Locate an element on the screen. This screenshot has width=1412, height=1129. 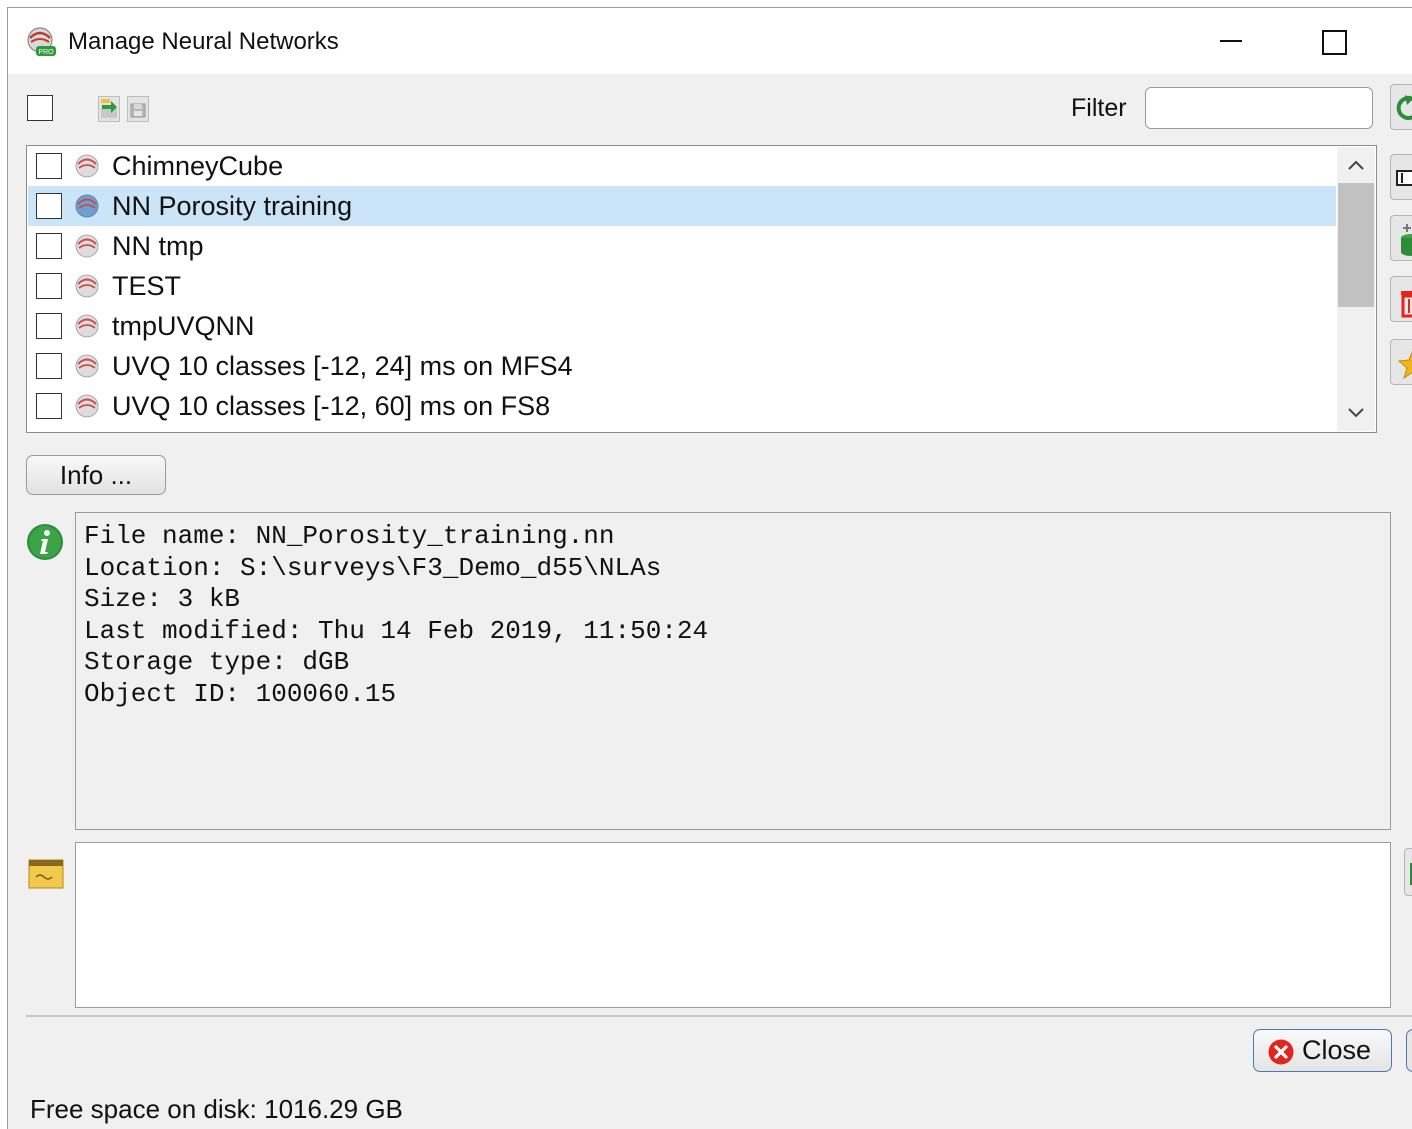
close-button: Close is located at coordinates (1322, 1050).